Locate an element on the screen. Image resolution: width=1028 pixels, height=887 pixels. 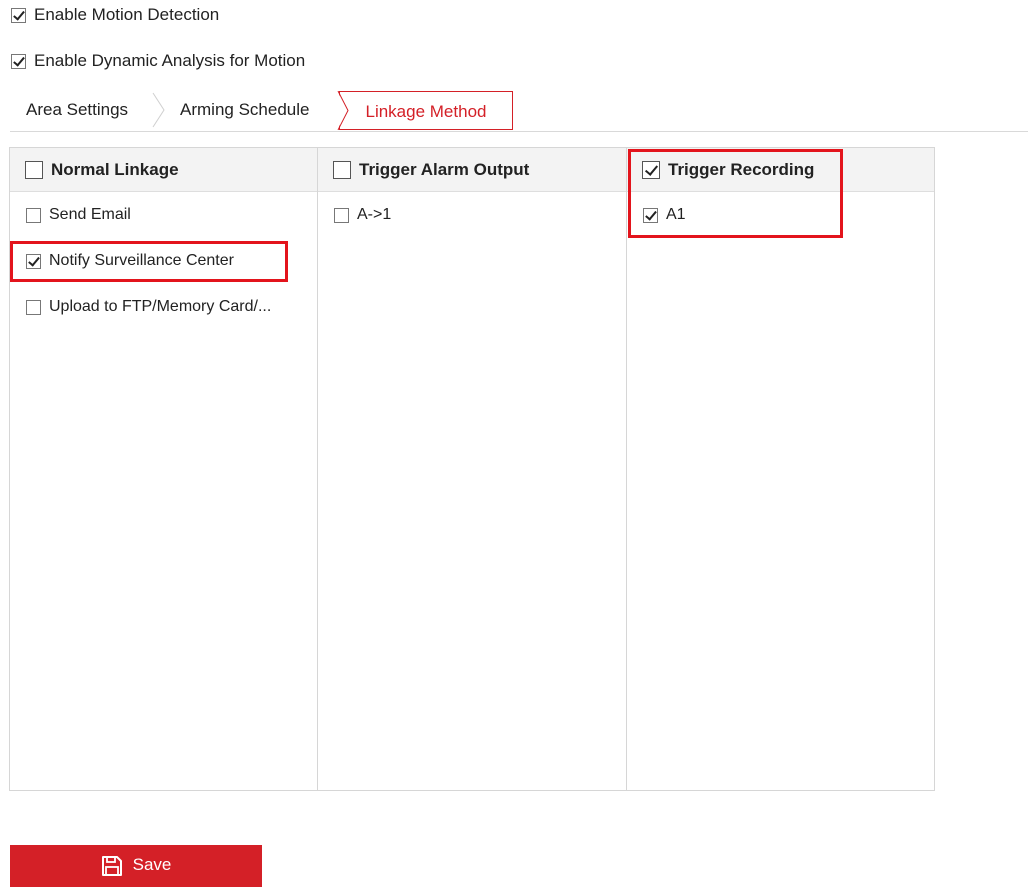
tab-active-chevron is located at coordinates (343, 110).